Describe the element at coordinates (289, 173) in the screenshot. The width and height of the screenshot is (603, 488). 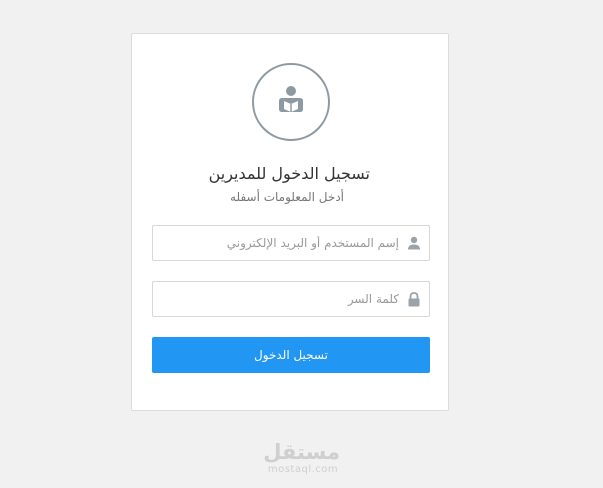
I see `page-title: تسجيل الدخول للمديرين` at that location.